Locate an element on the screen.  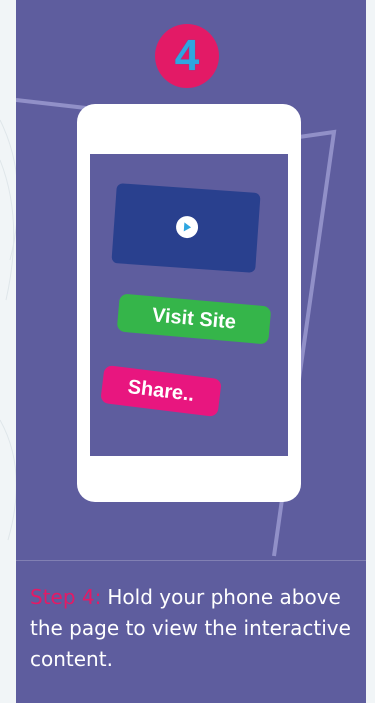
step-number: 4 is located at coordinates (187, 55).